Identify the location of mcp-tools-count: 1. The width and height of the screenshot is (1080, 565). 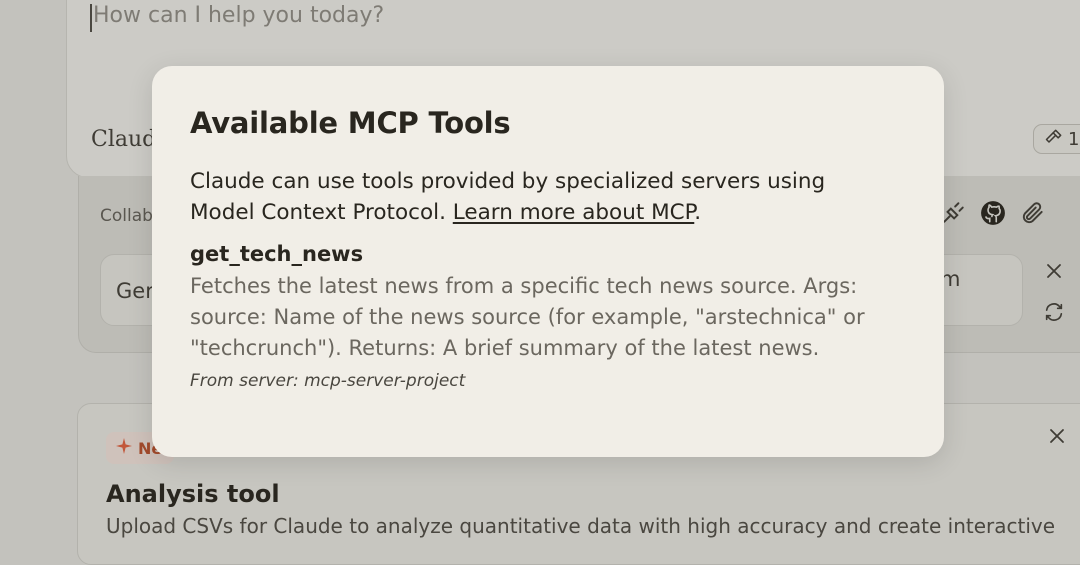
(1074, 139).